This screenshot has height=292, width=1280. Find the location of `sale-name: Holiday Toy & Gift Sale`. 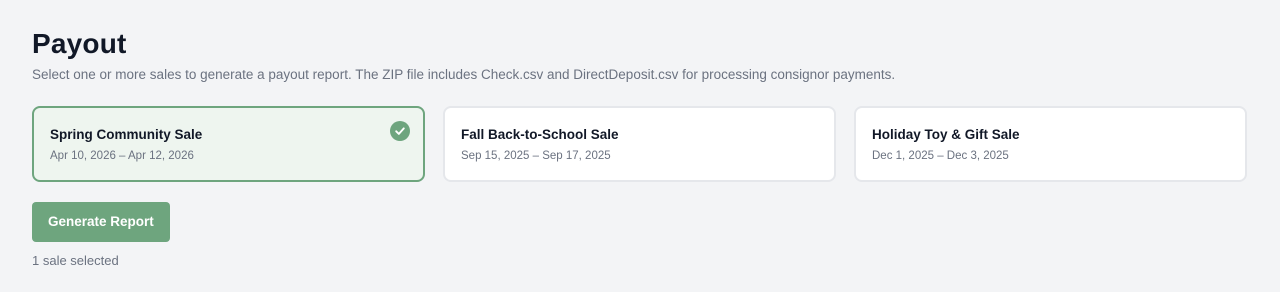

sale-name: Holiday Toy & Gift Sale is located at coordinates (946, 134).